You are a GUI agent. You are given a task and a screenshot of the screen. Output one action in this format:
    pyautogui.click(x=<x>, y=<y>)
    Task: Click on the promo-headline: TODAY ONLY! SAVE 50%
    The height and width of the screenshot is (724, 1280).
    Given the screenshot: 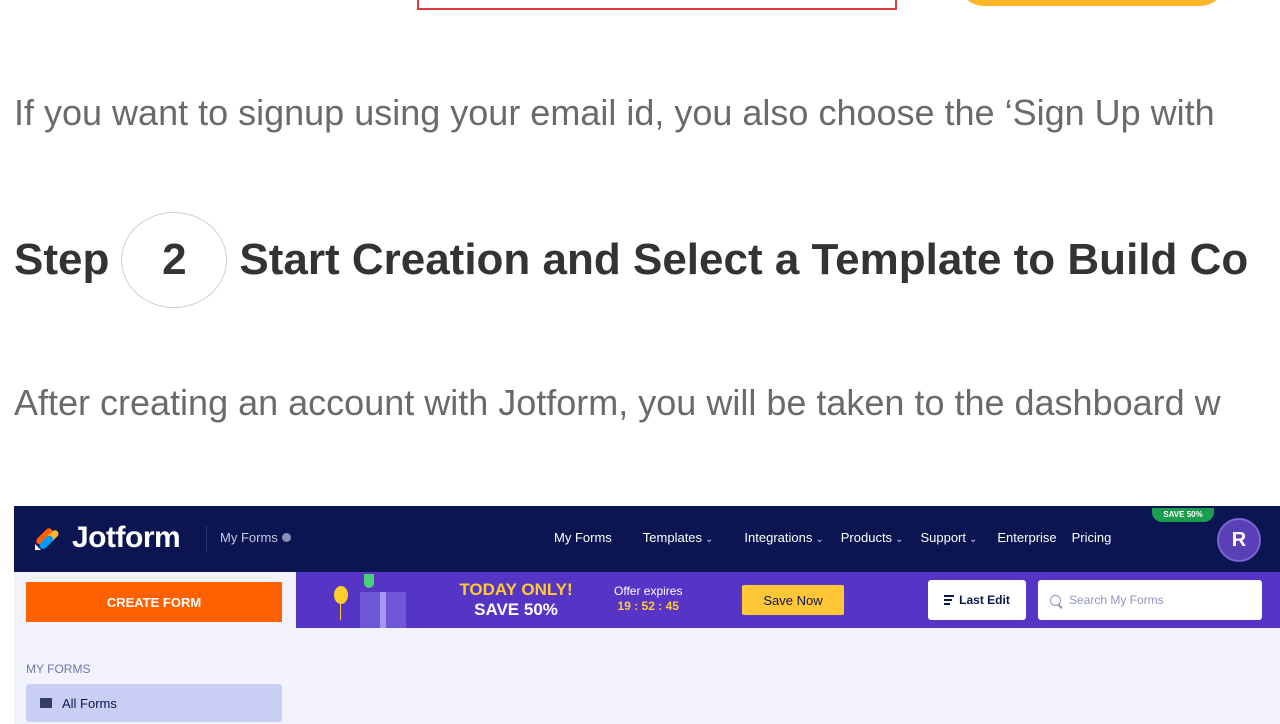 What is the action you would take?
    pyautogui.click(x=516, y=600)
    